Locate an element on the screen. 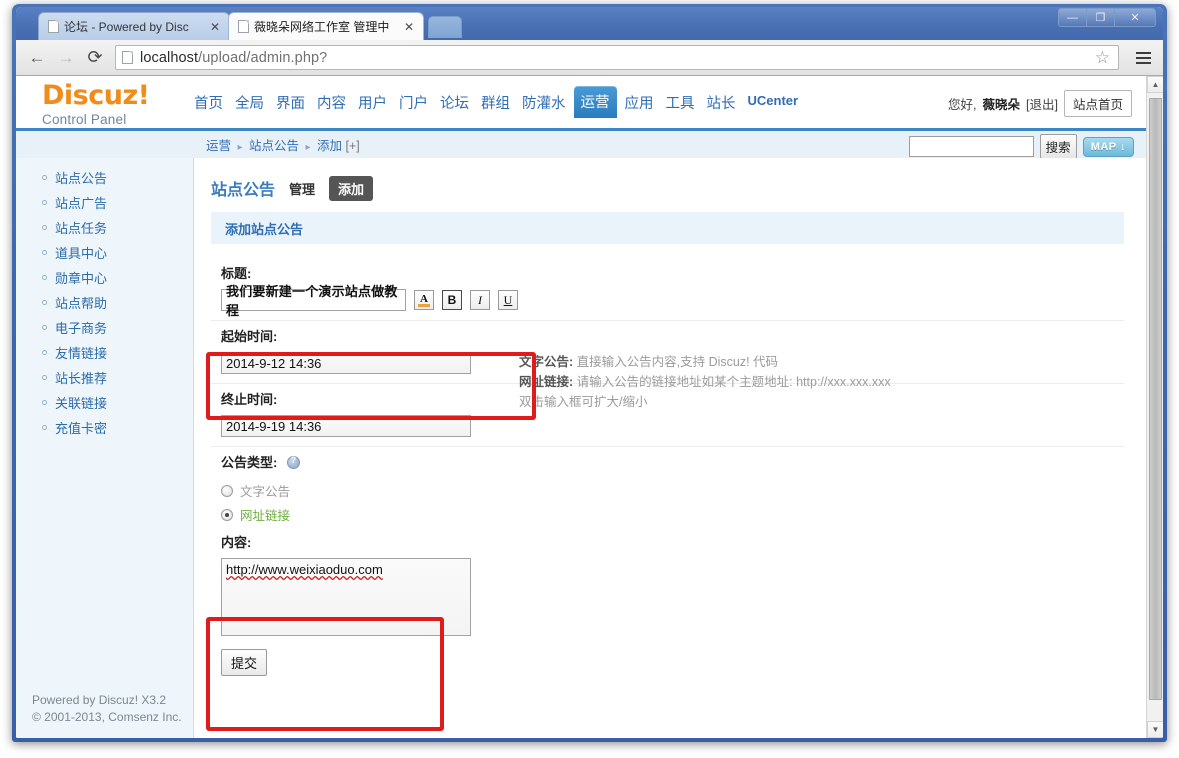 The width and height of the screenshot is (1179, 758). nav-item-webmaster: 站长 is located at coordinates (721, 102).